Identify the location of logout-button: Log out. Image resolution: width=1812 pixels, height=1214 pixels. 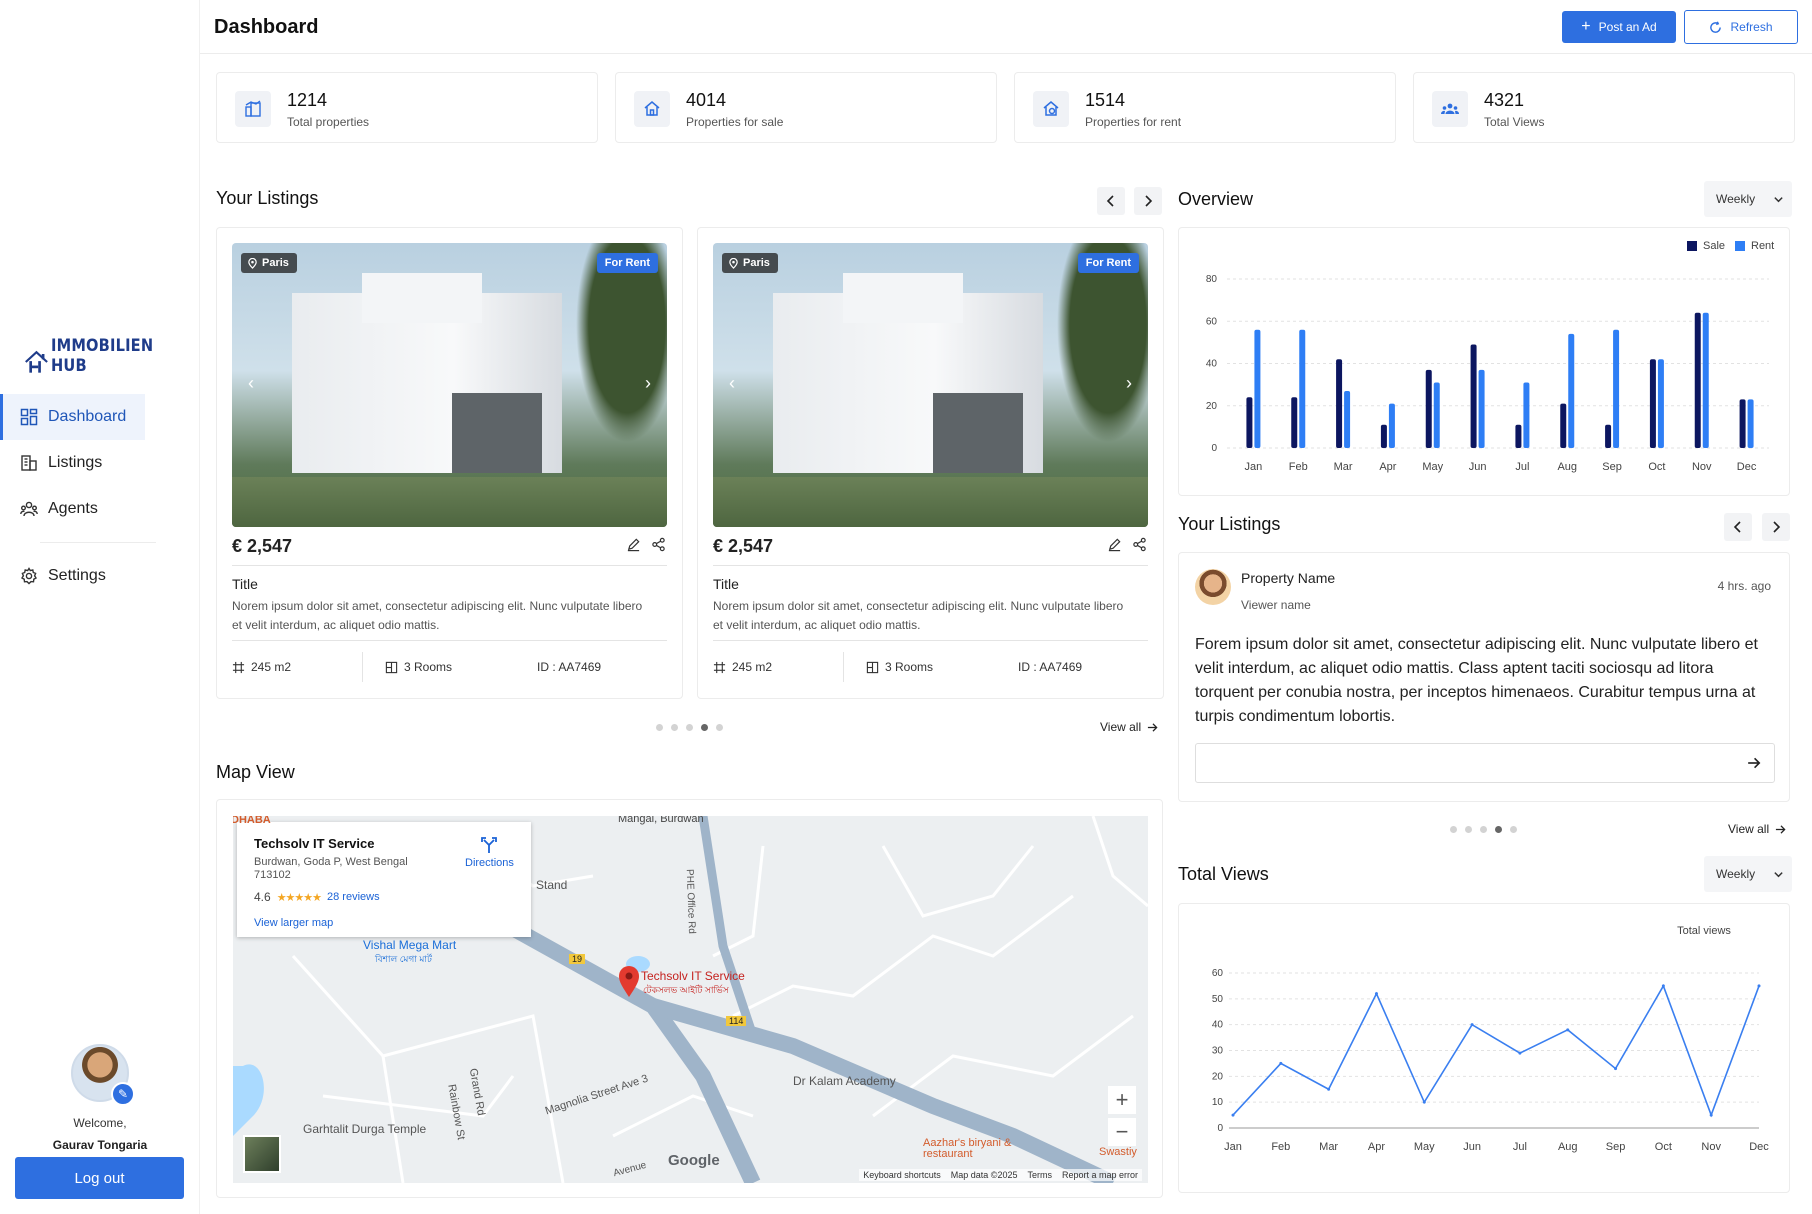
(99, 1178).